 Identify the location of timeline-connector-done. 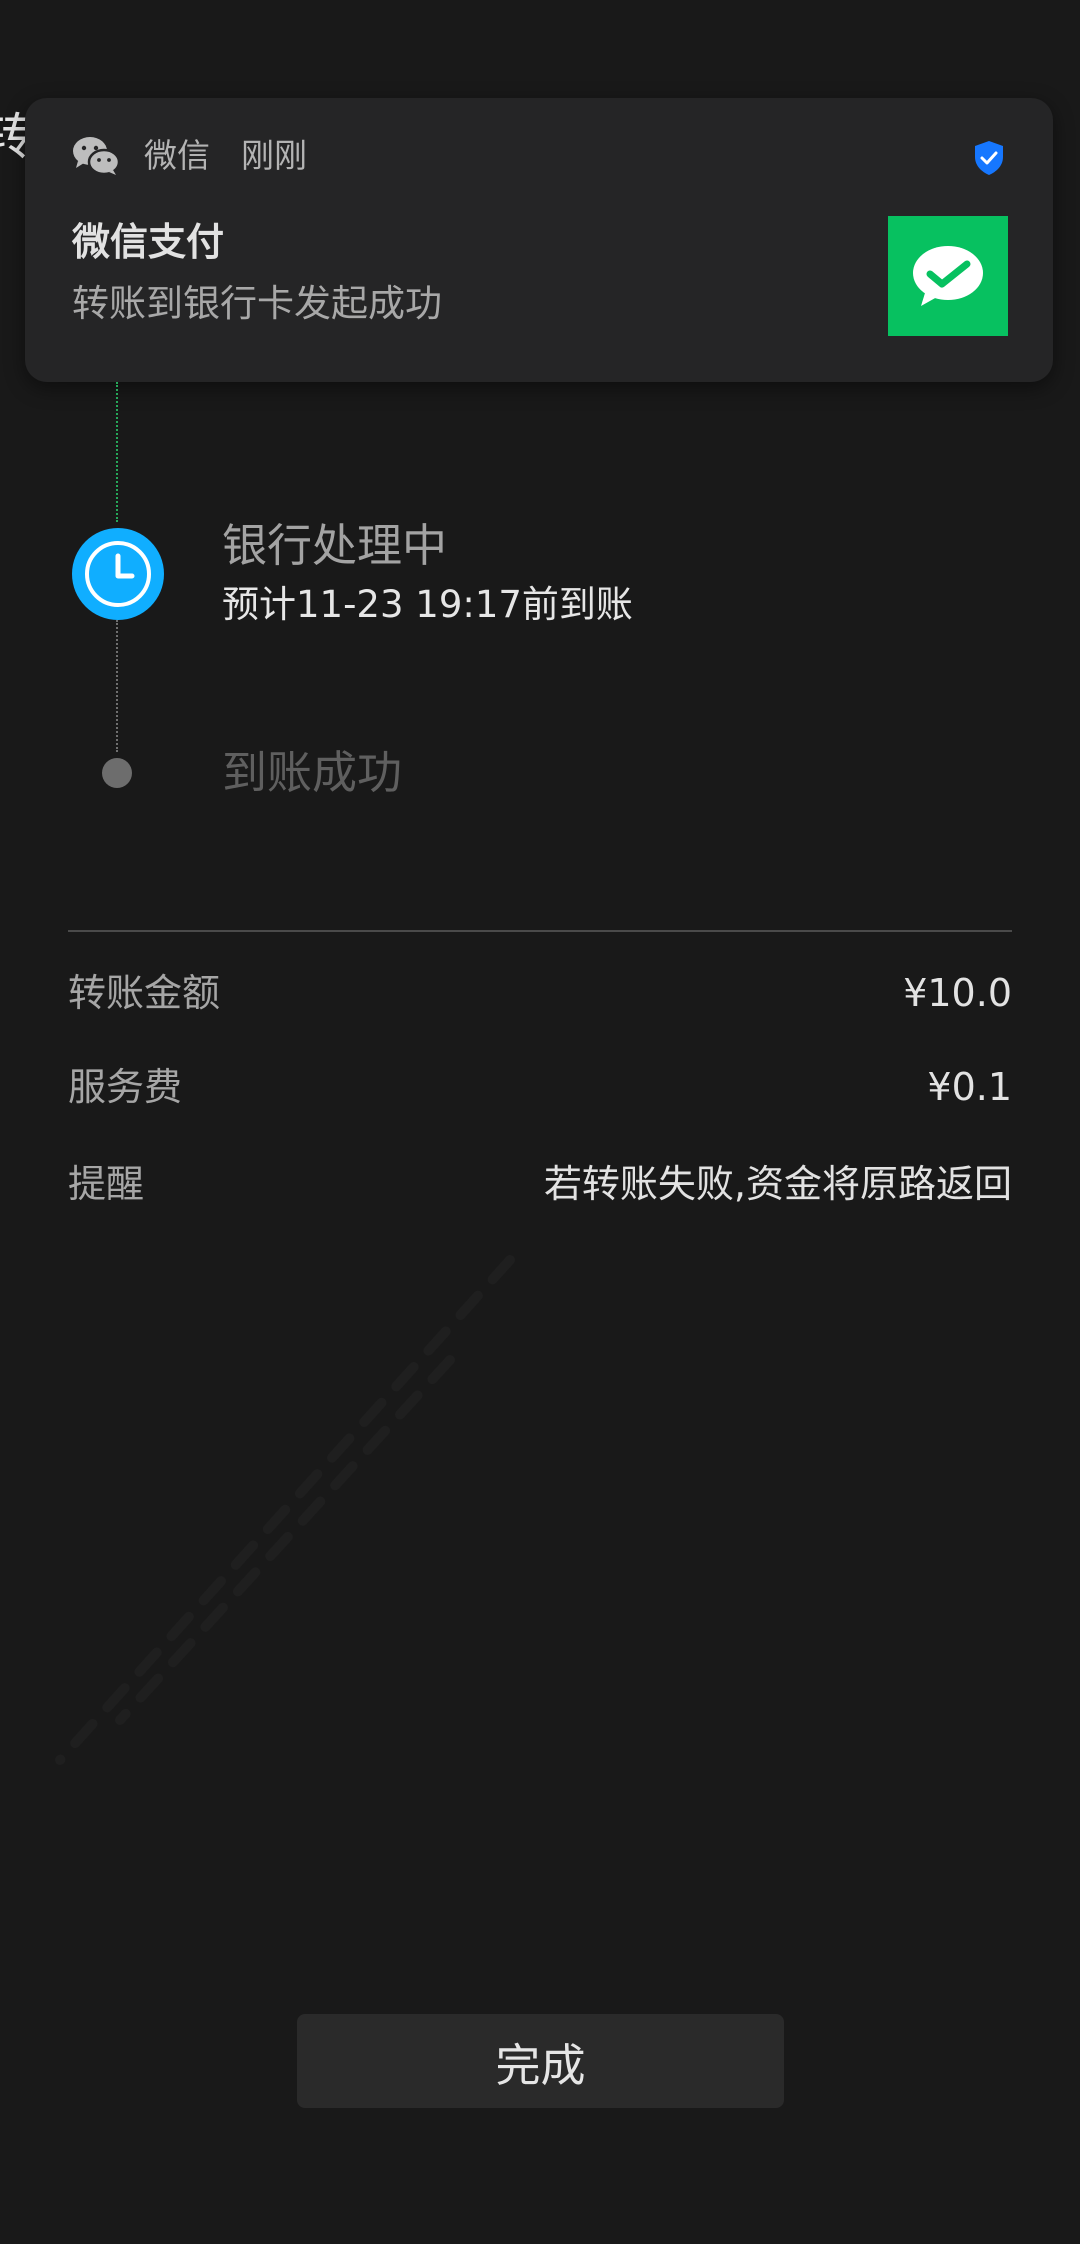
(117, 452).